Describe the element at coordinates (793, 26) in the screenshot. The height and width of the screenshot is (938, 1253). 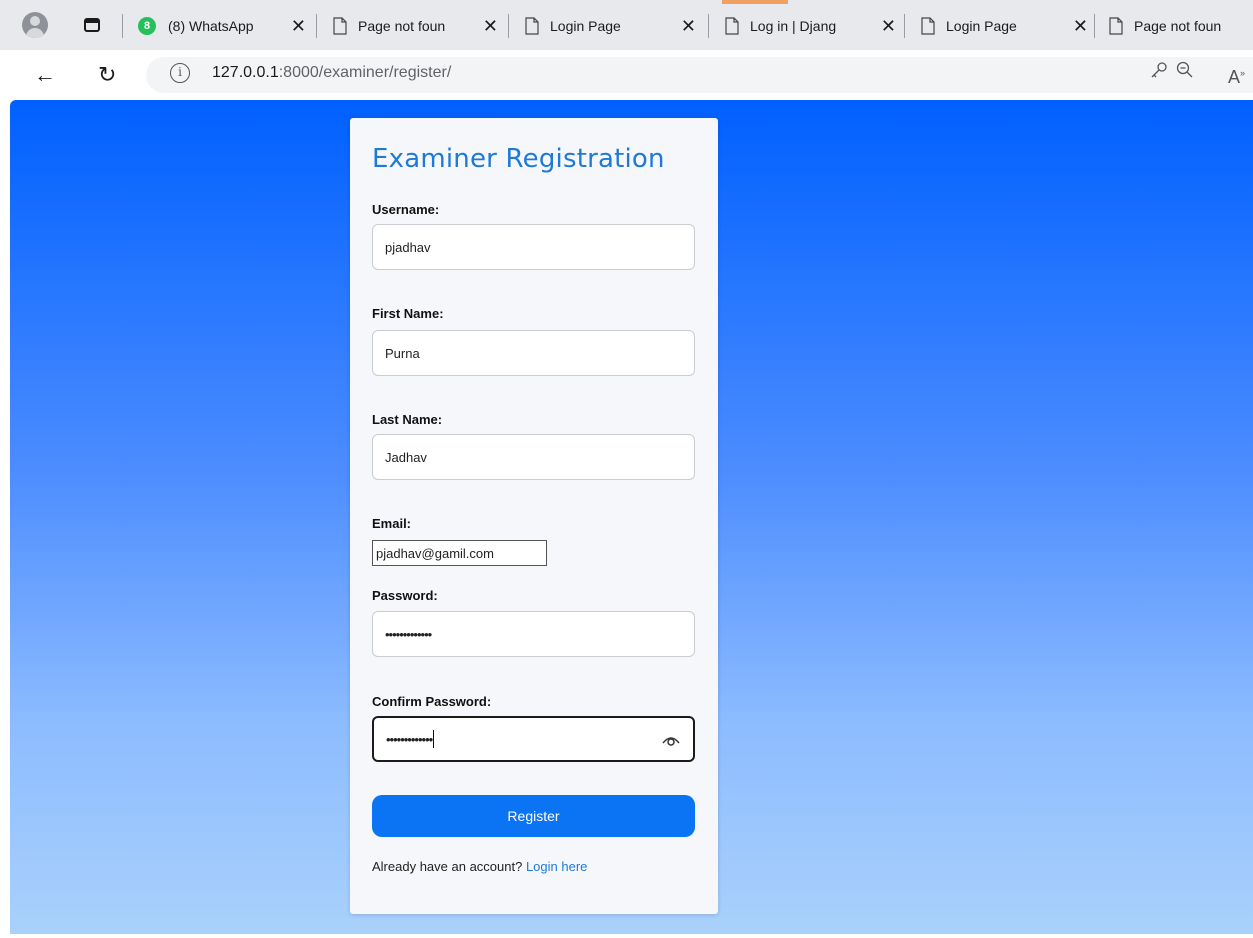
I see `tab-title: Log in | Djang` at that location.